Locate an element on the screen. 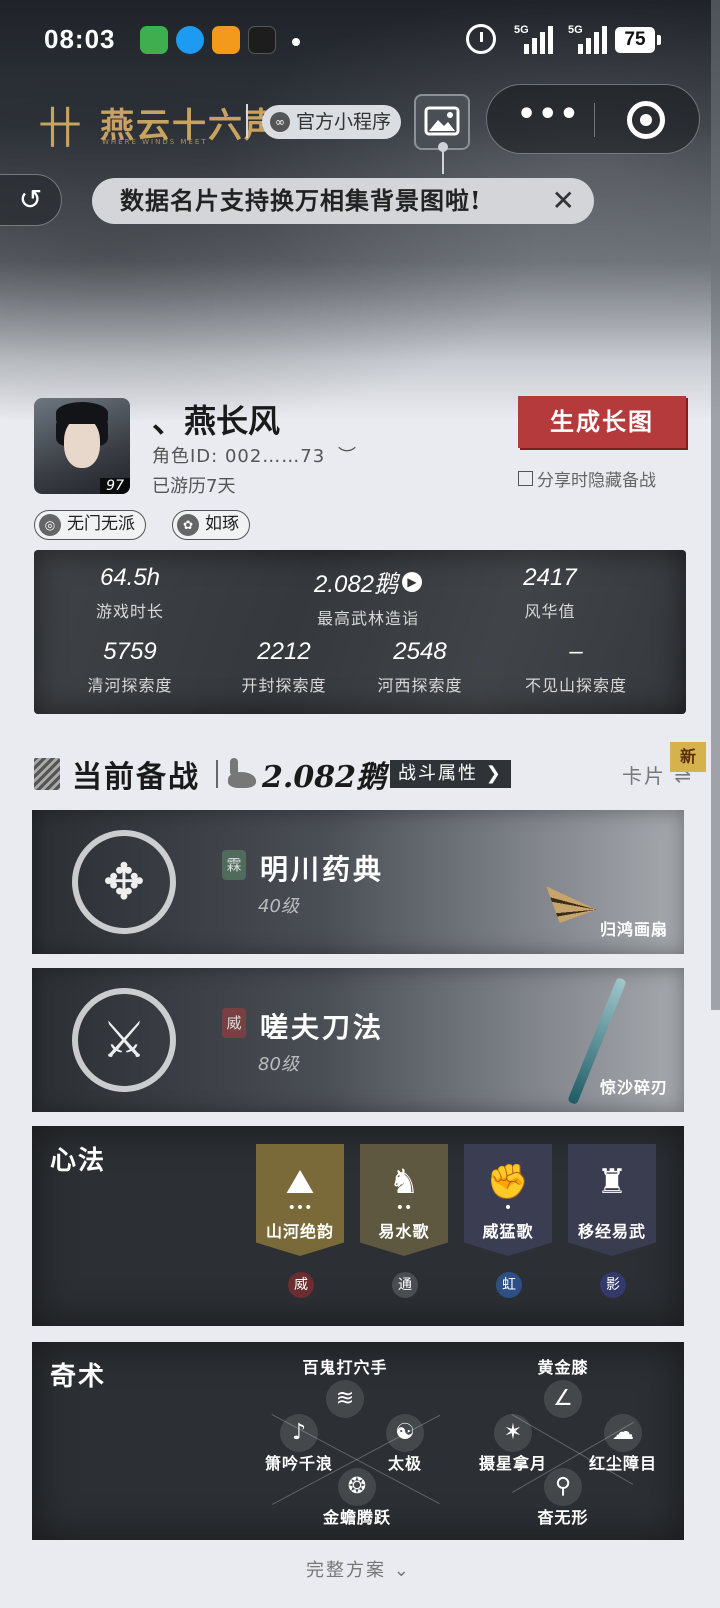  dust-icon: ☁ is located at coordinates (623, 1433).